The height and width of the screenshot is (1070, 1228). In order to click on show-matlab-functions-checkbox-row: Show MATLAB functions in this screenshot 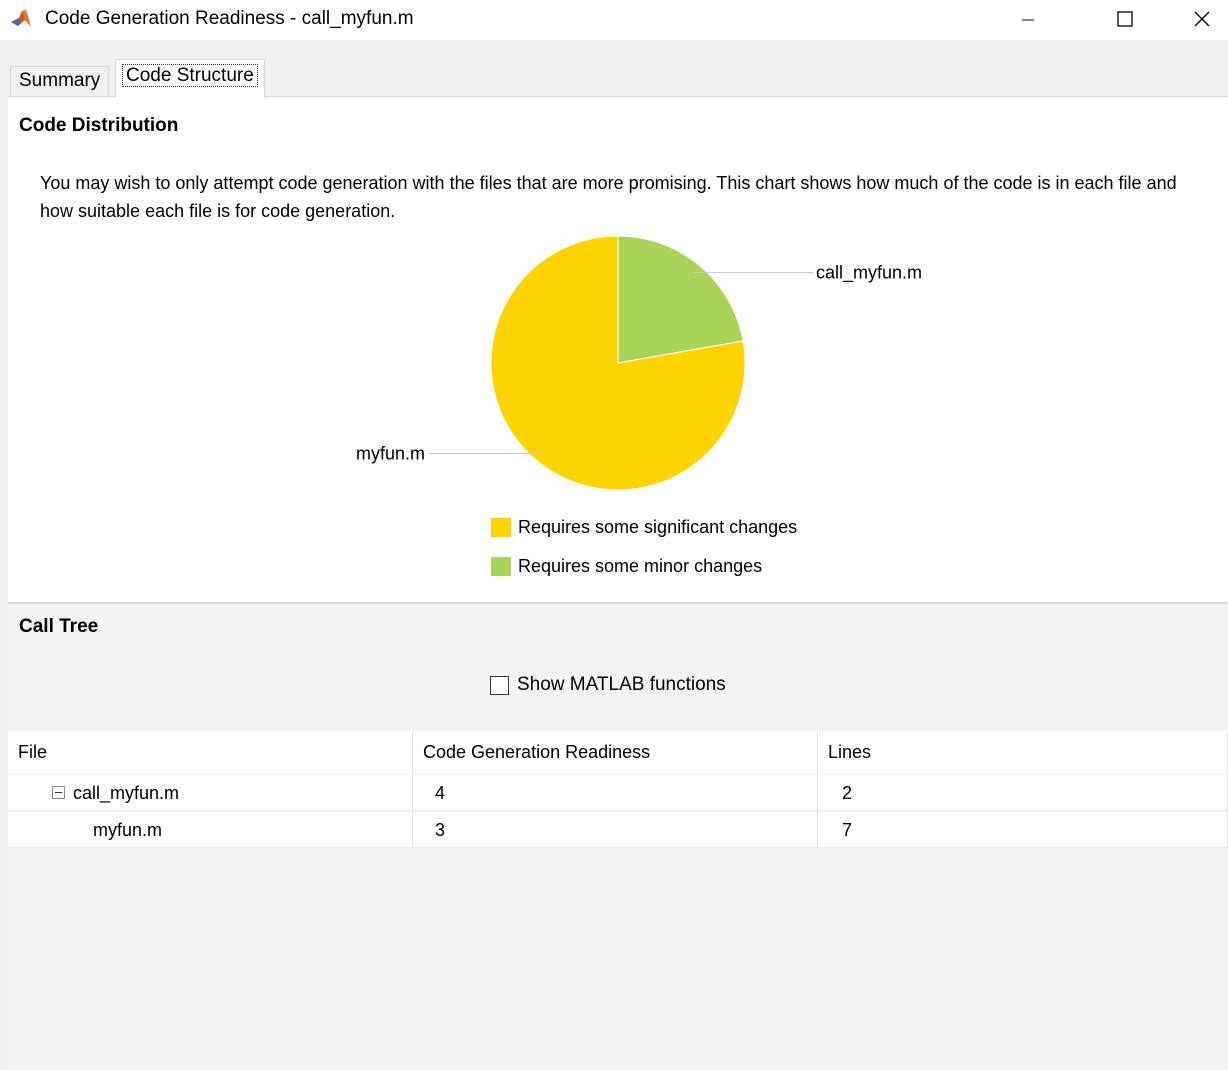, I will do `click(608, 685)`.